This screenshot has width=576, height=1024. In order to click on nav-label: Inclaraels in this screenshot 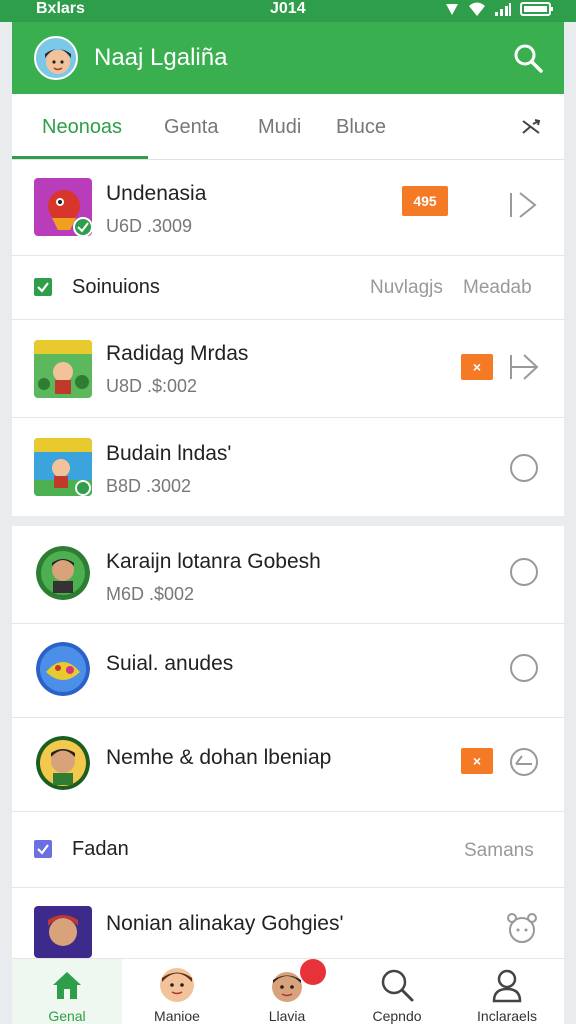, I will do `click(507, 1016)`.